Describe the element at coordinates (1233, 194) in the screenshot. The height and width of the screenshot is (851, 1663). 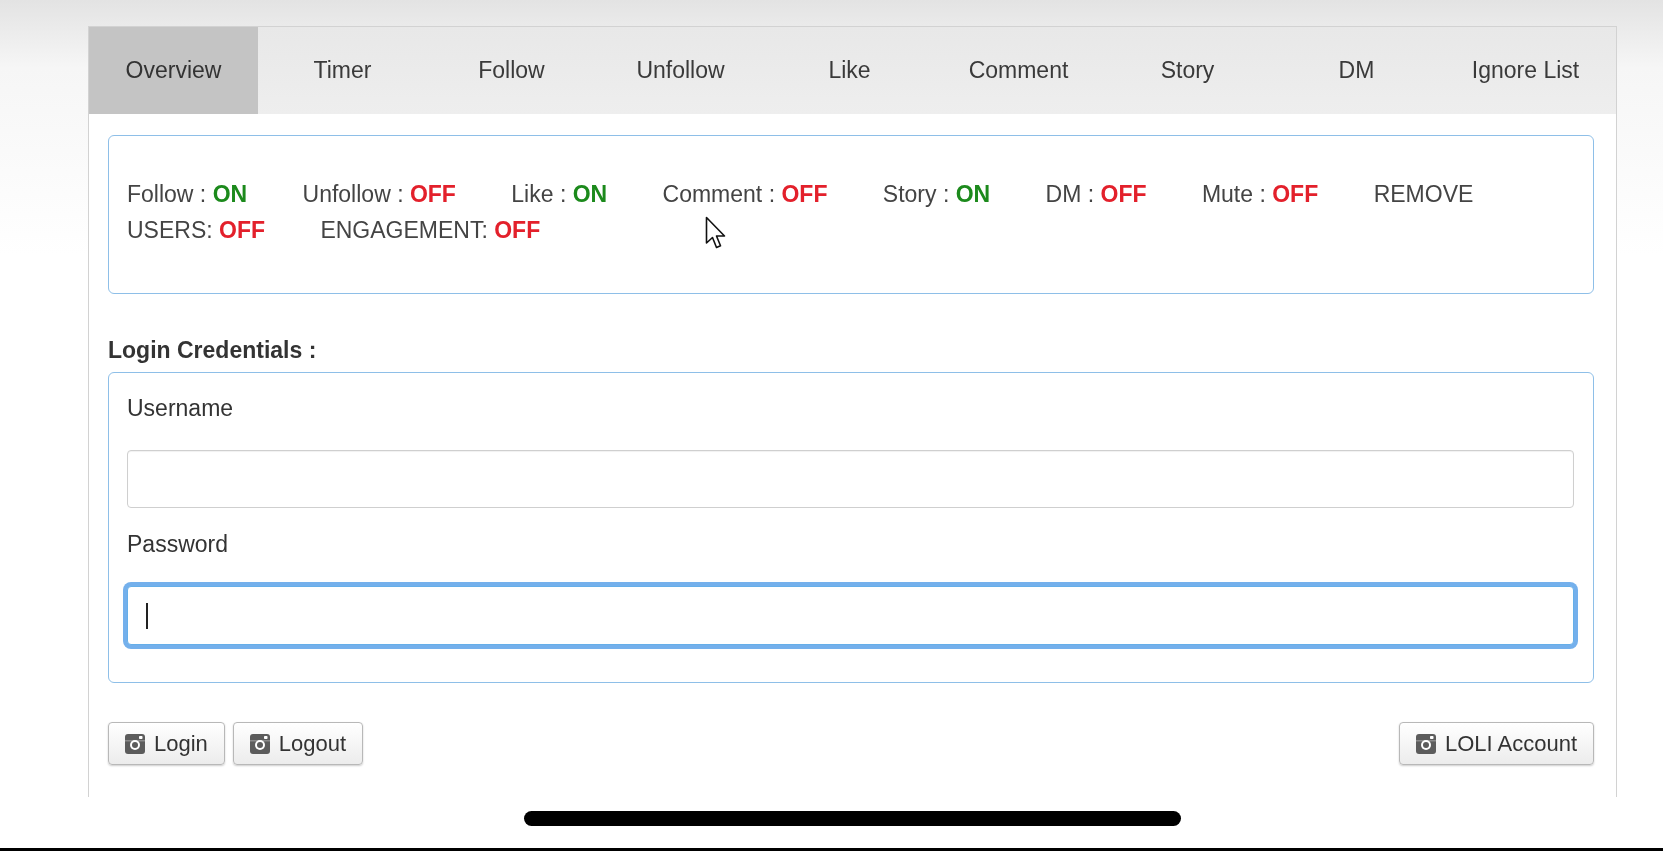
I see `status-label: Mute :` at that location.